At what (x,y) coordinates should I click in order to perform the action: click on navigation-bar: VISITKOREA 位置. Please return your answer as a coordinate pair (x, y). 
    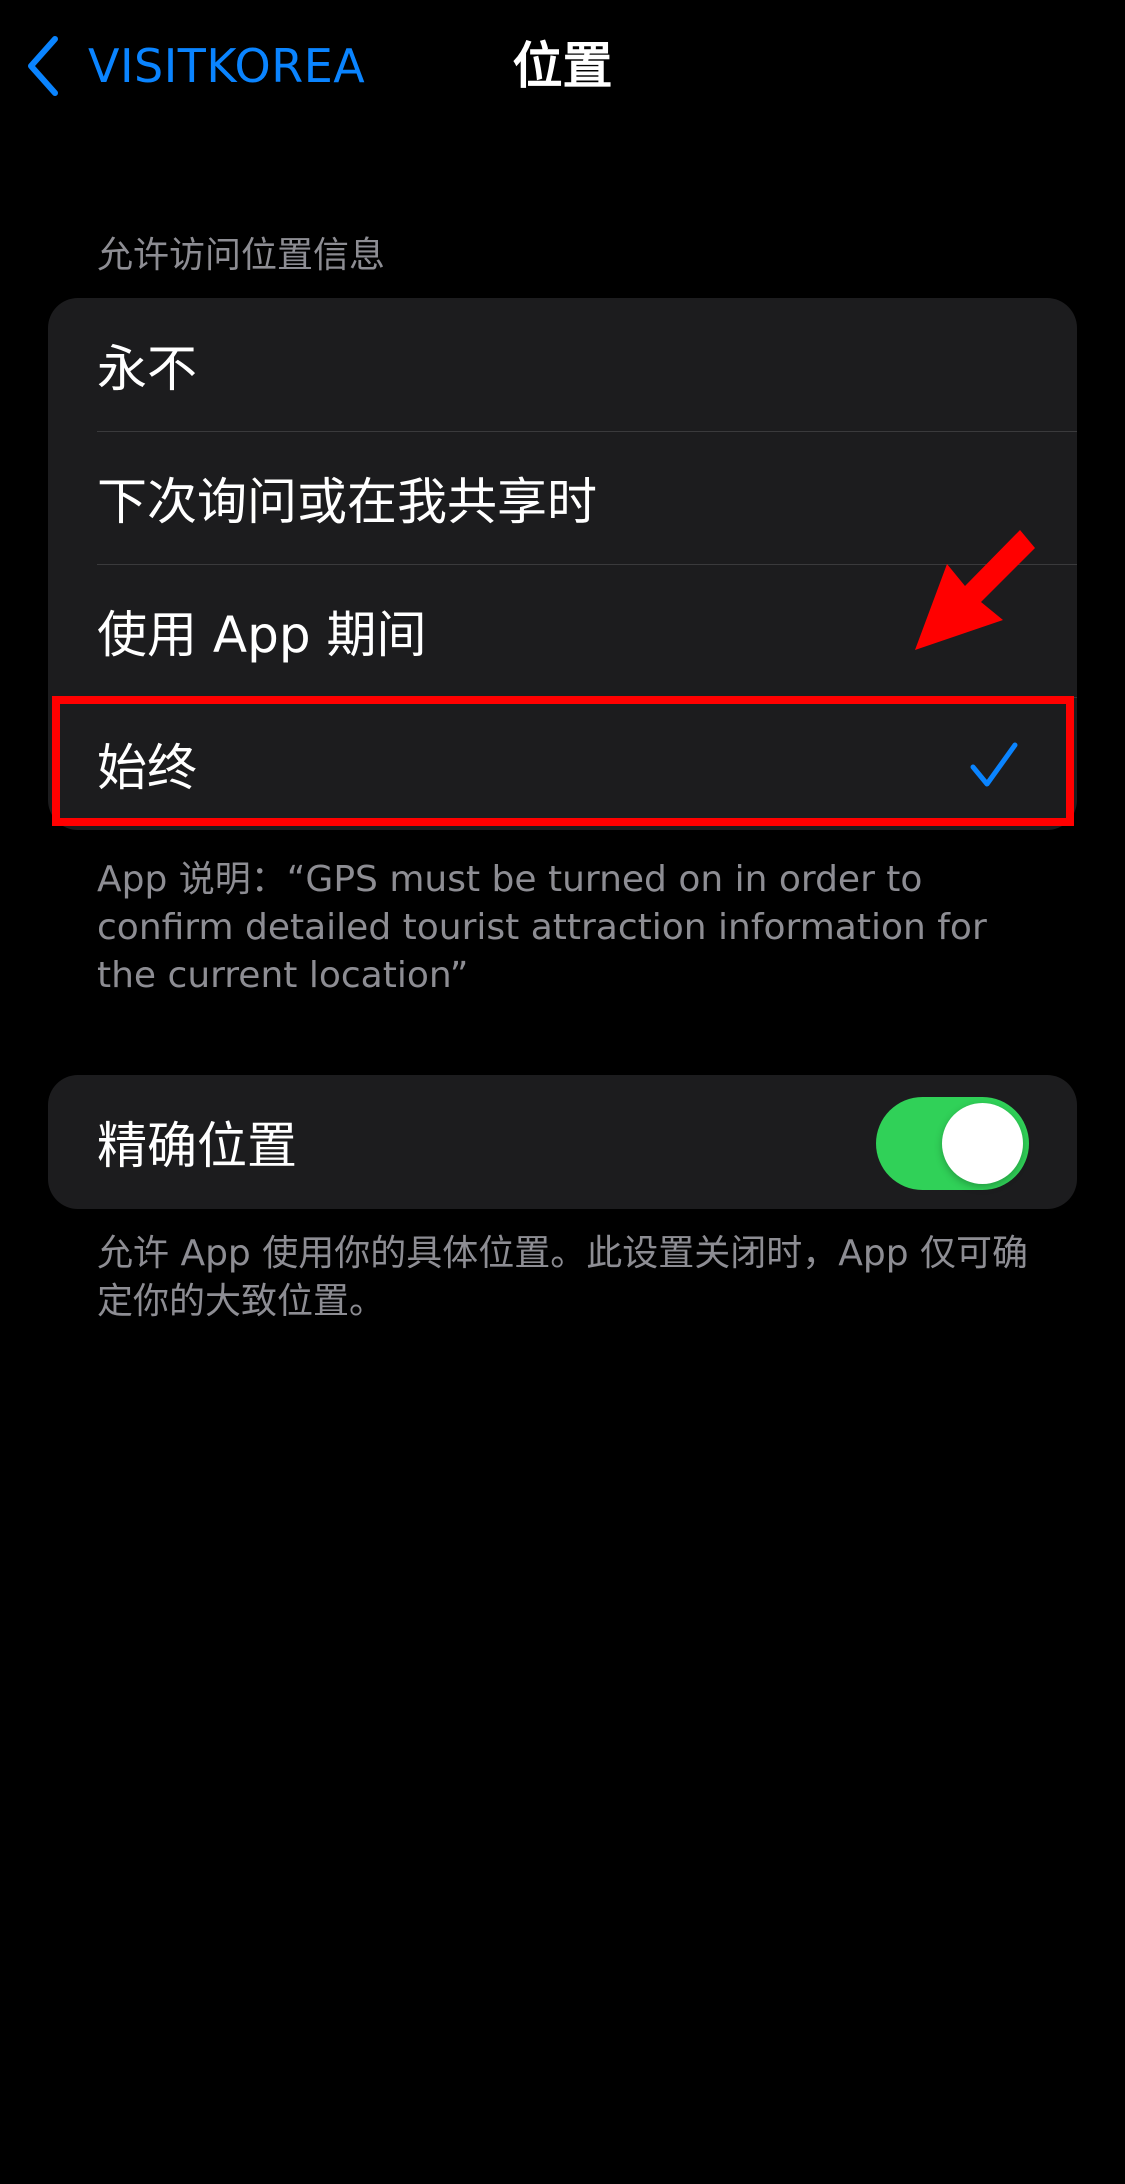
    Looking at the image, I should click on (562, 66).